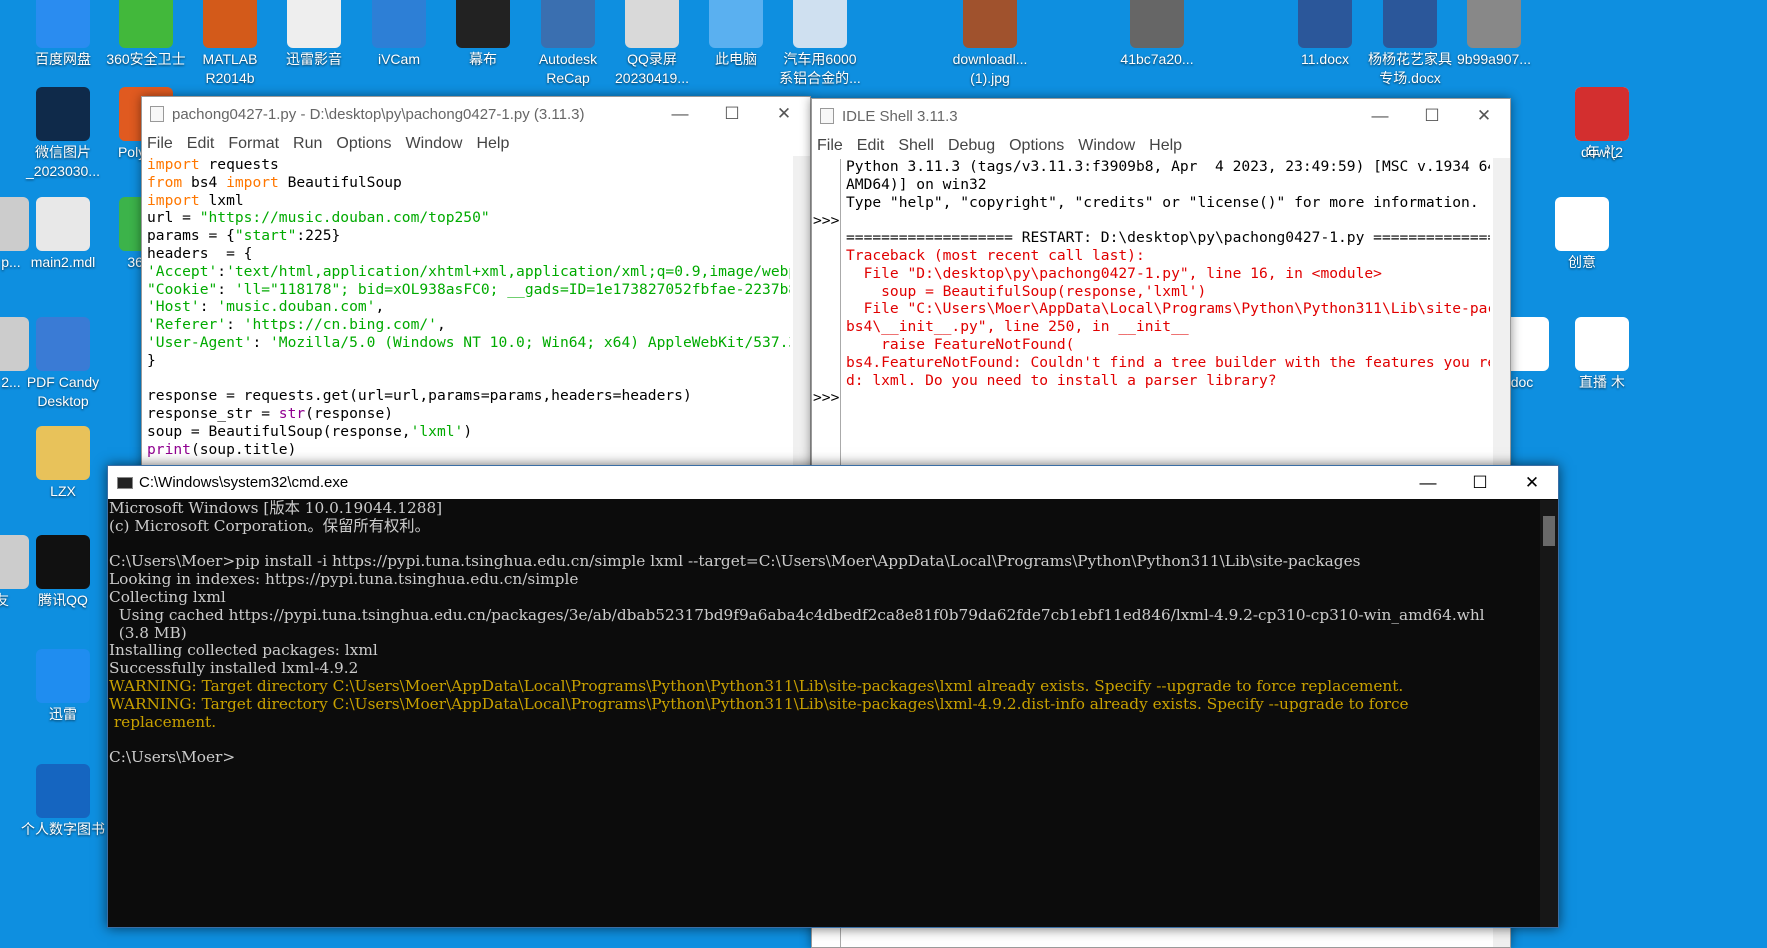 This screenshot has width=1767, height=948. Describe the element at coordinates (63, 463) in the screenshot. I see `desktop-icon: LZX` at that location.